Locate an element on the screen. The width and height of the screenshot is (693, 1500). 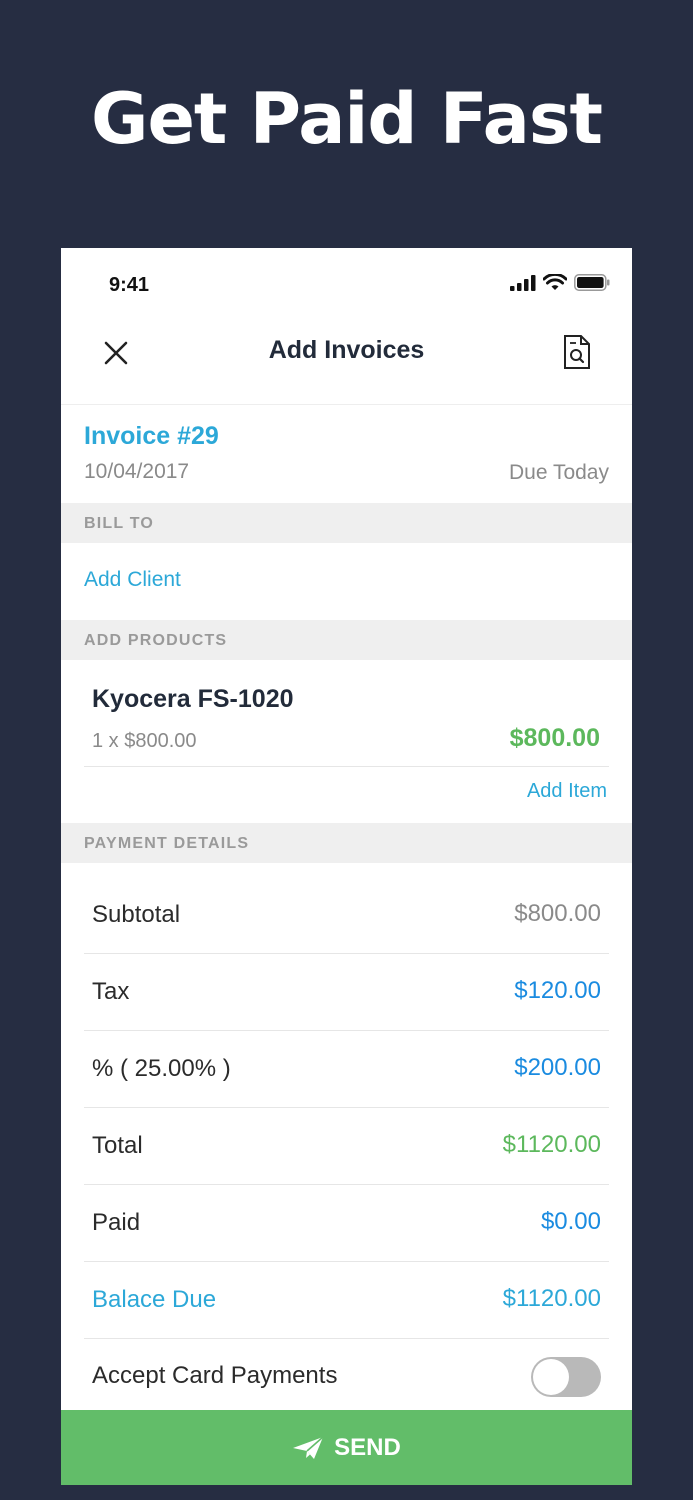
subtotal-value: $800.00 is located at coordinates (557, 913).